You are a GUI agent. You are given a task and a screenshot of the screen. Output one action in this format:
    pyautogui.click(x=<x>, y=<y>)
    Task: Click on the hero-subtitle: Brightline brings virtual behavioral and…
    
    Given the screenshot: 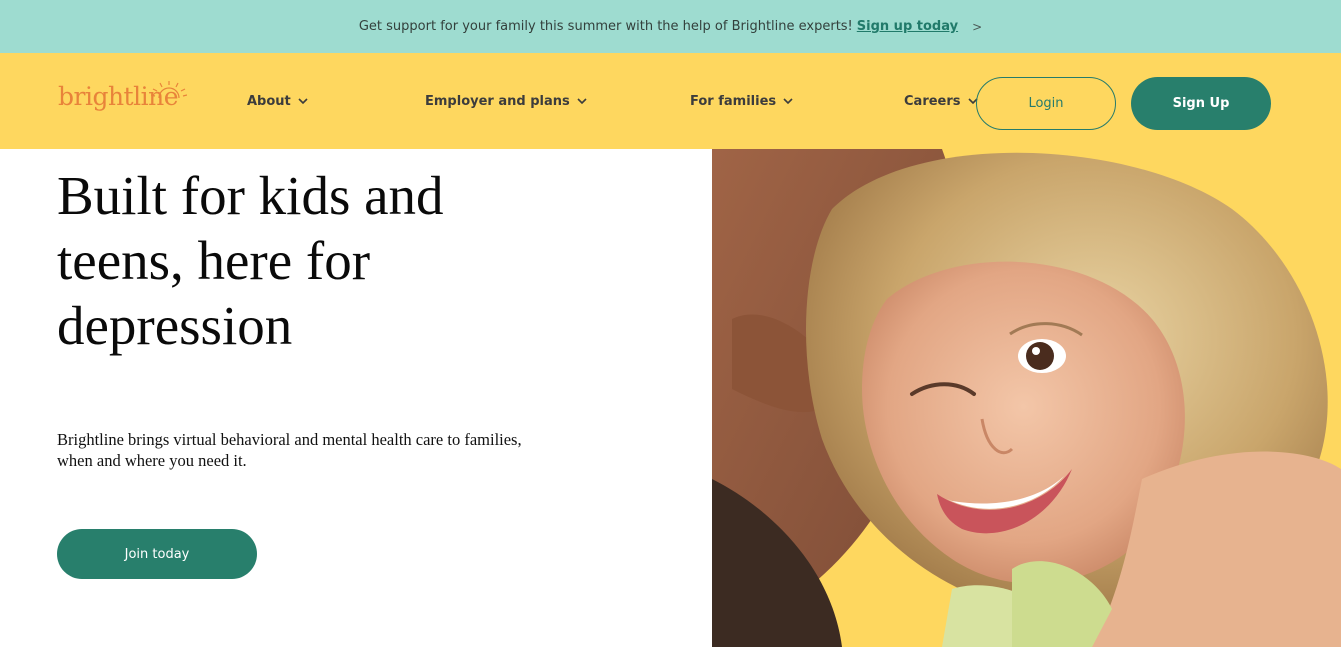 What is the action you would take?
    pyautogui.click(x=289, y=450)
    